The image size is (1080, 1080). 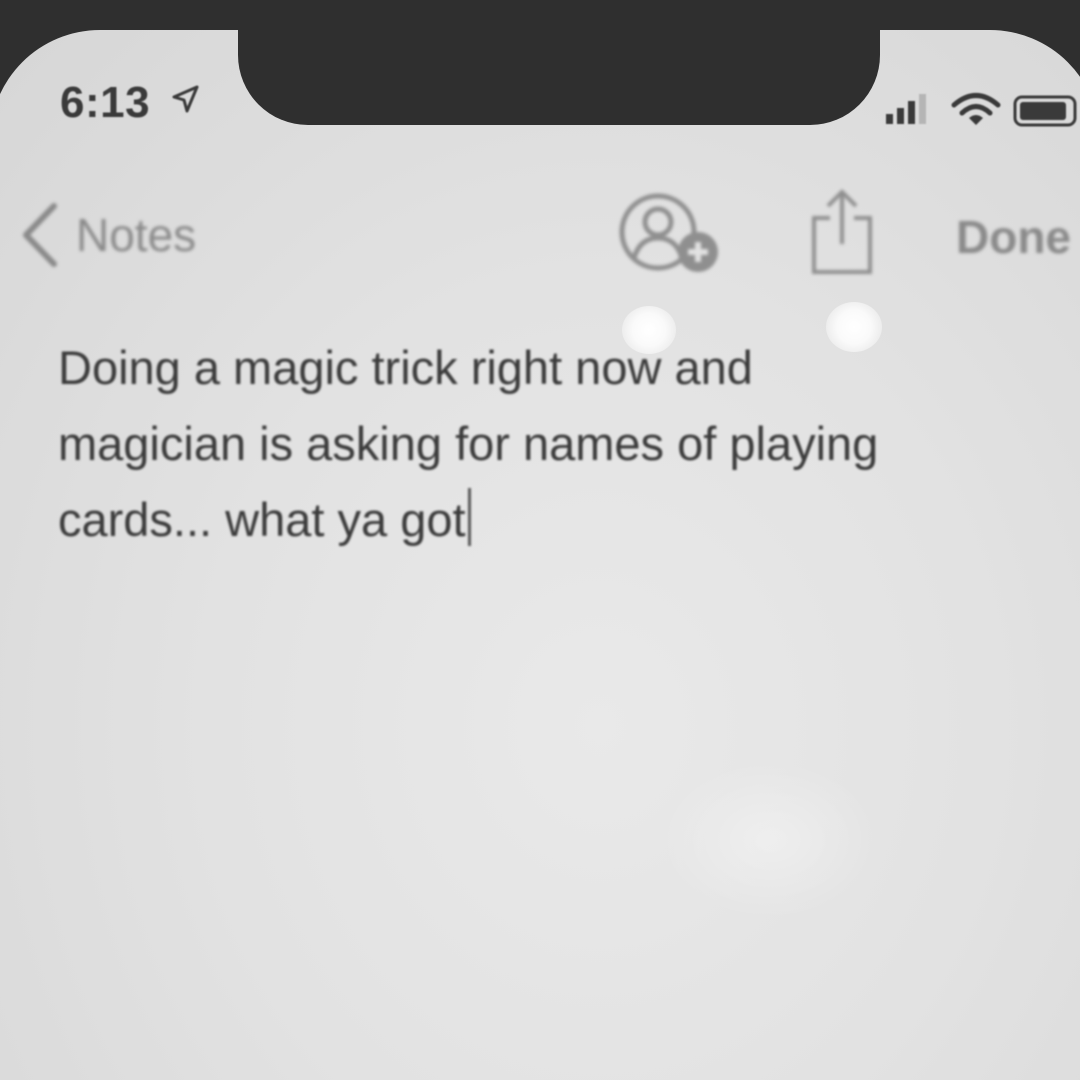 What do you see at coordinates (468, 443) in the screenshot?
I see `note-line: magician is asking for names of playing` at bounding box center [468, 443].